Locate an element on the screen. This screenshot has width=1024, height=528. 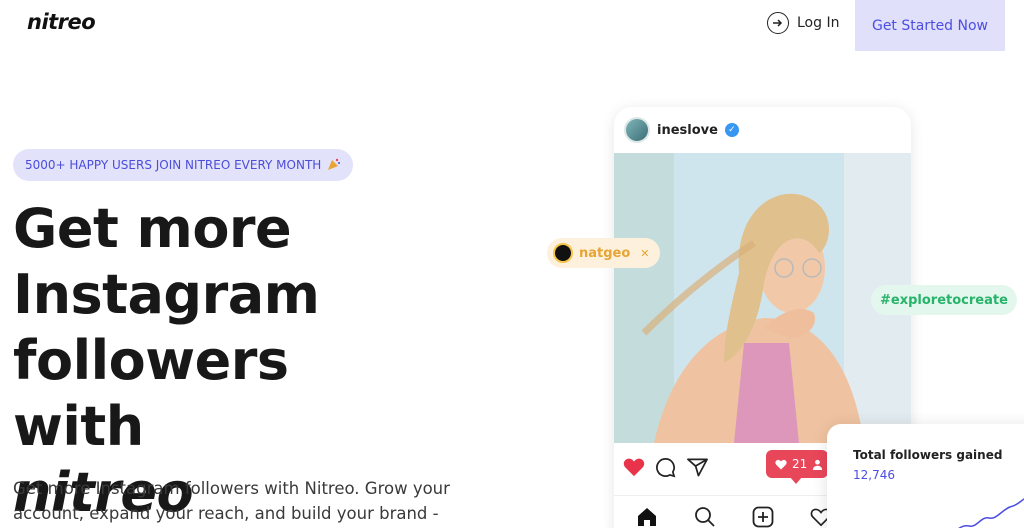
login-label: Log In is located at coordinates (818, 23).